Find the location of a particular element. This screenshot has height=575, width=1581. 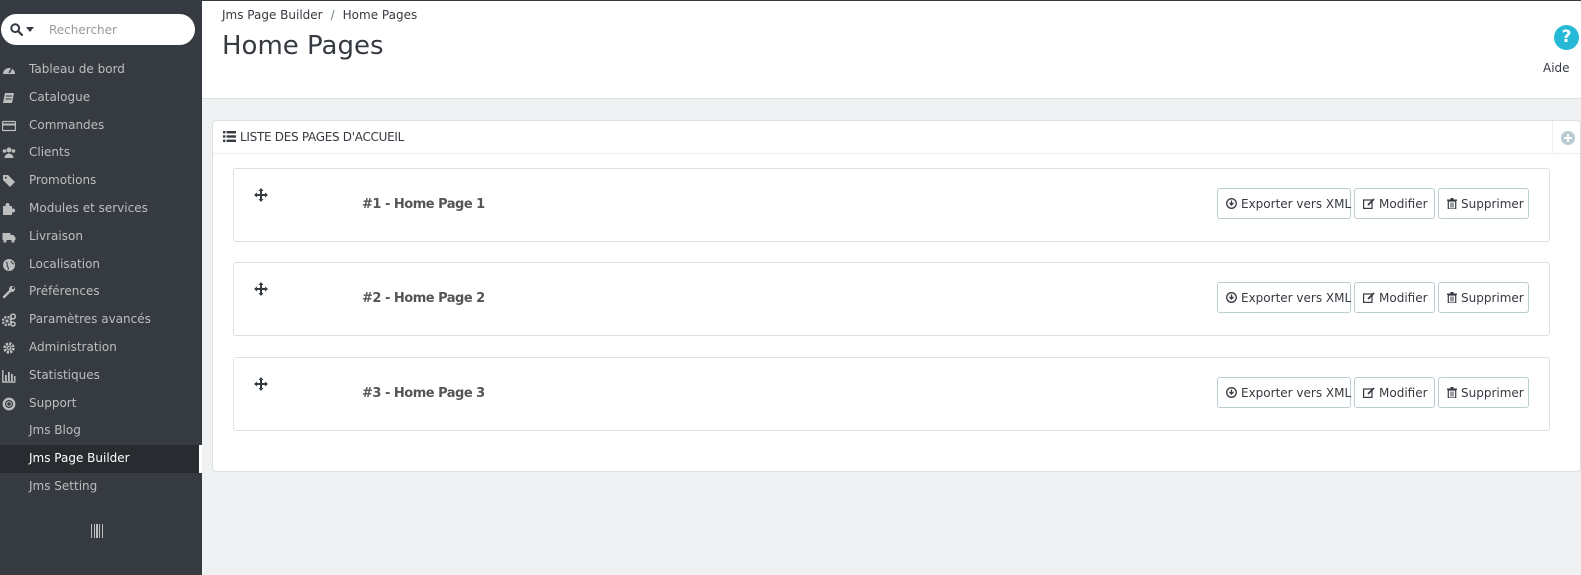

wrench-icon is located at coordinates (8, 292).